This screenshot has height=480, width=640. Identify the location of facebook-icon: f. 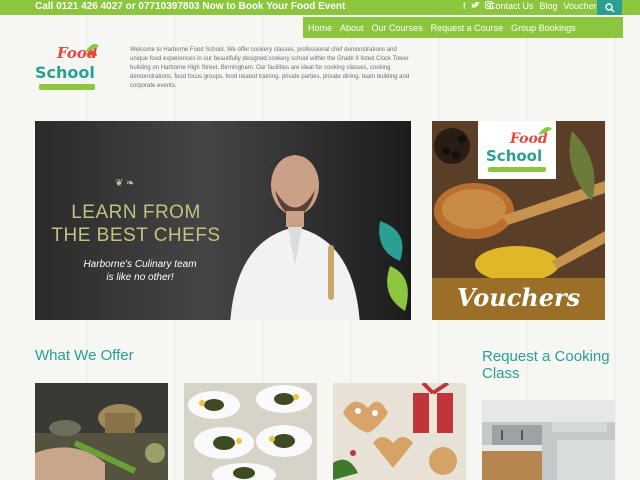
(464, 6).